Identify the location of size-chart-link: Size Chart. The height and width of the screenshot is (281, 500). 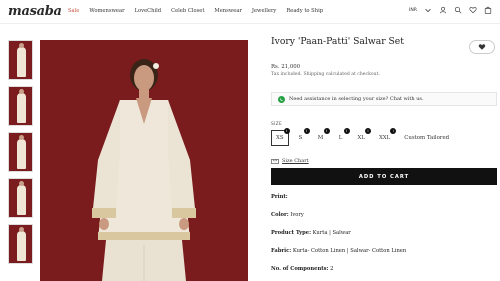
(290, 161).